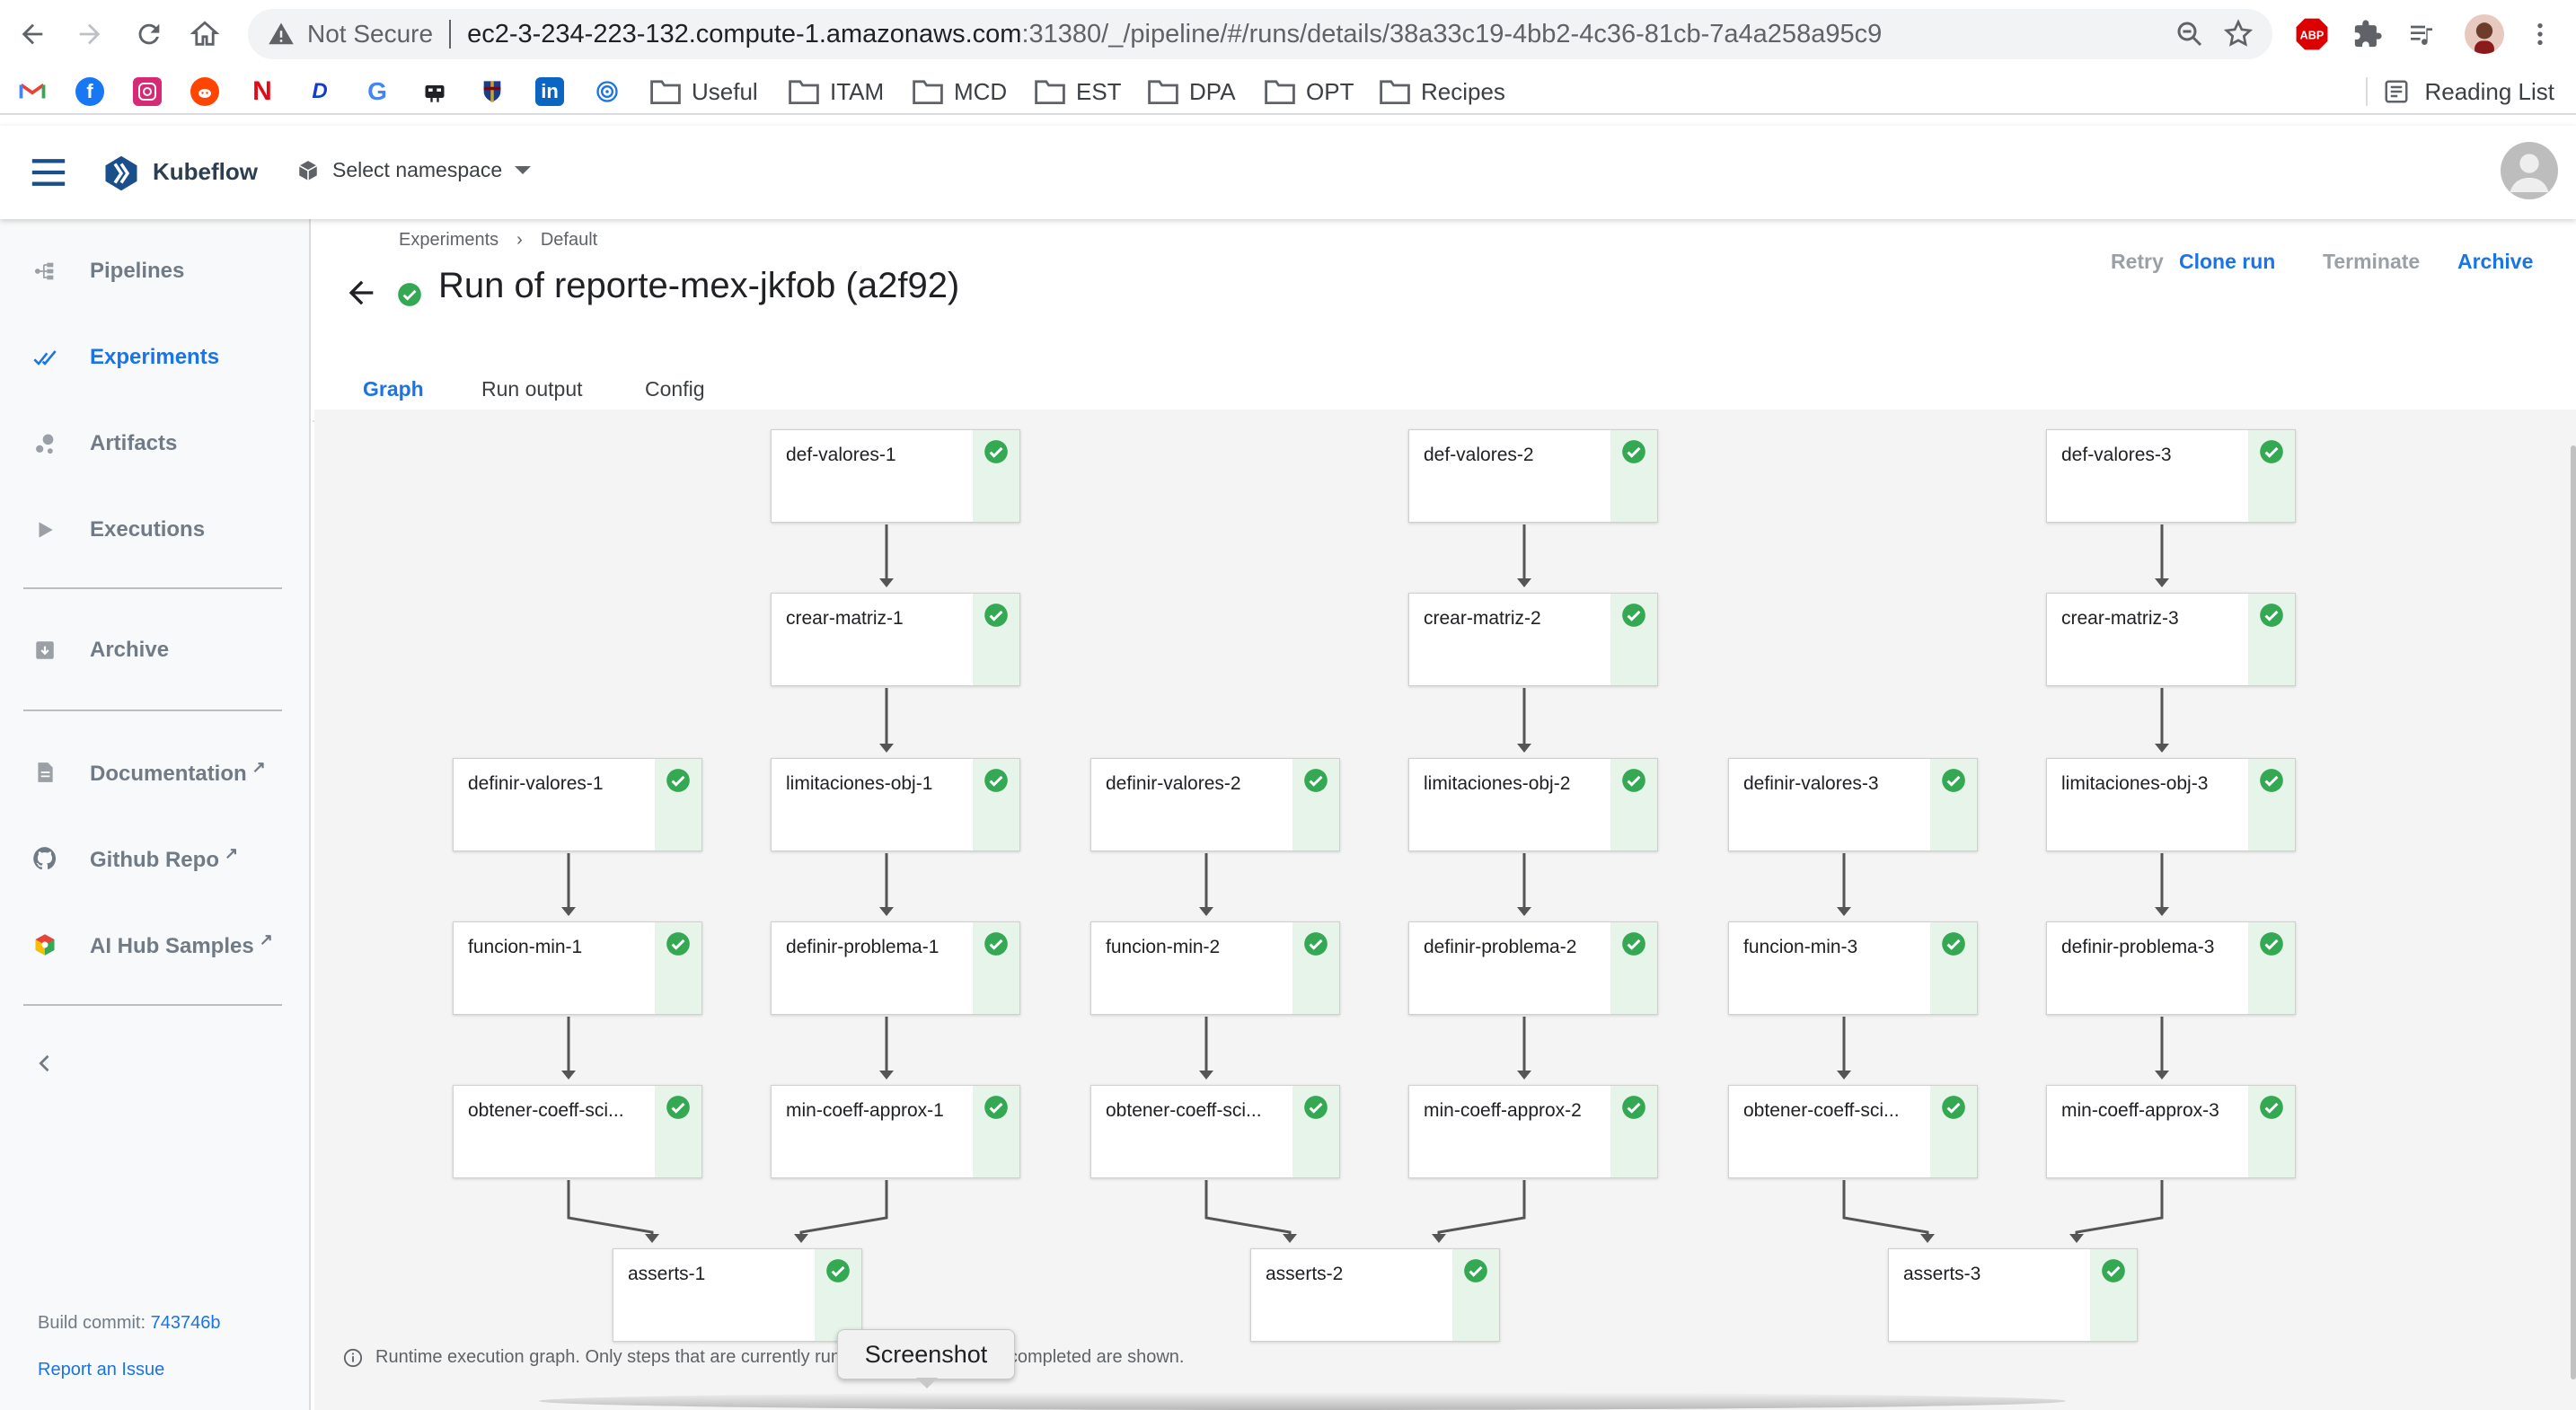  I want to click on nav-experiments: Experiments, so click(155, 357).